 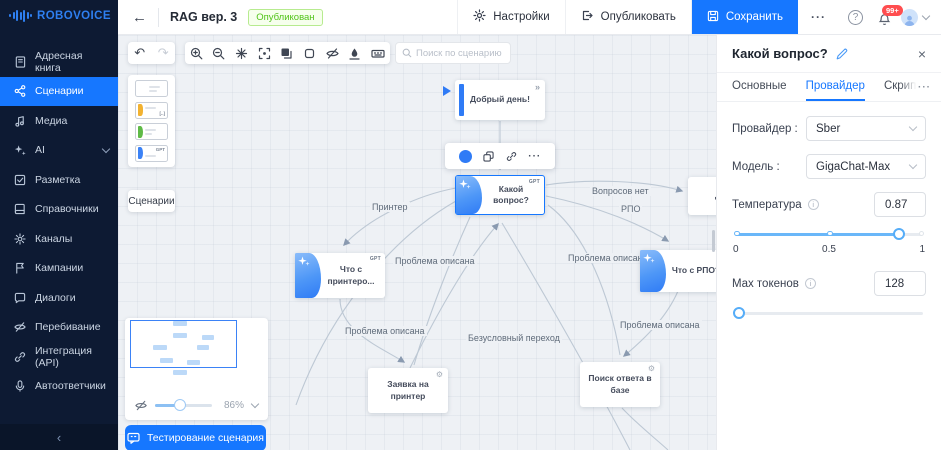 What do you see at coordinates (900, 283) in the screenshot?
I see `max-tokens-input` at bounding box center [900, 283].